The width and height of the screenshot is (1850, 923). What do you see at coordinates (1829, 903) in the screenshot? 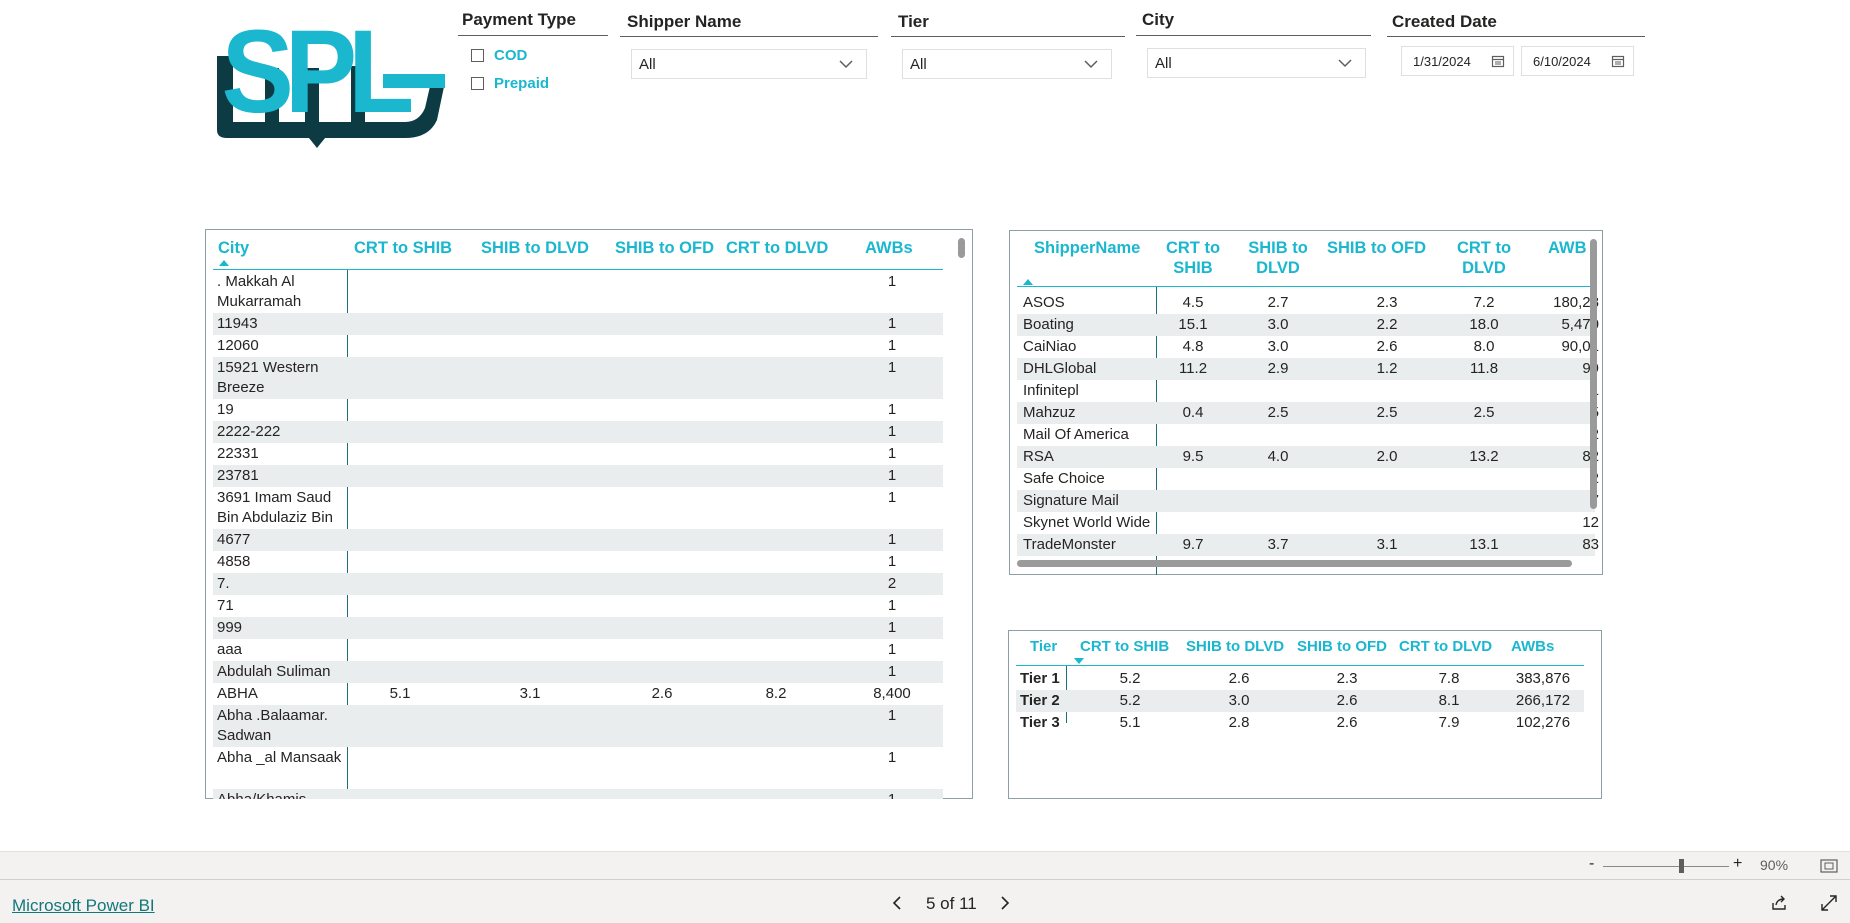
I see `fullscreen-icon` at bounding box center [1829, 903].